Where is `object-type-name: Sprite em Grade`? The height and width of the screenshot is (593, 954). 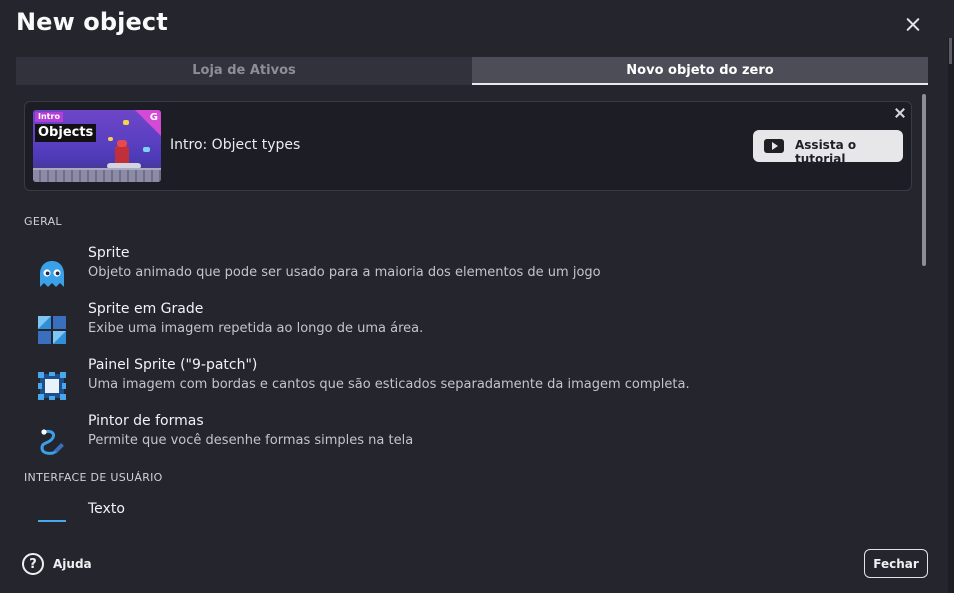 object-type-name: Sprite em Grade is located at coordinates (146, 309).